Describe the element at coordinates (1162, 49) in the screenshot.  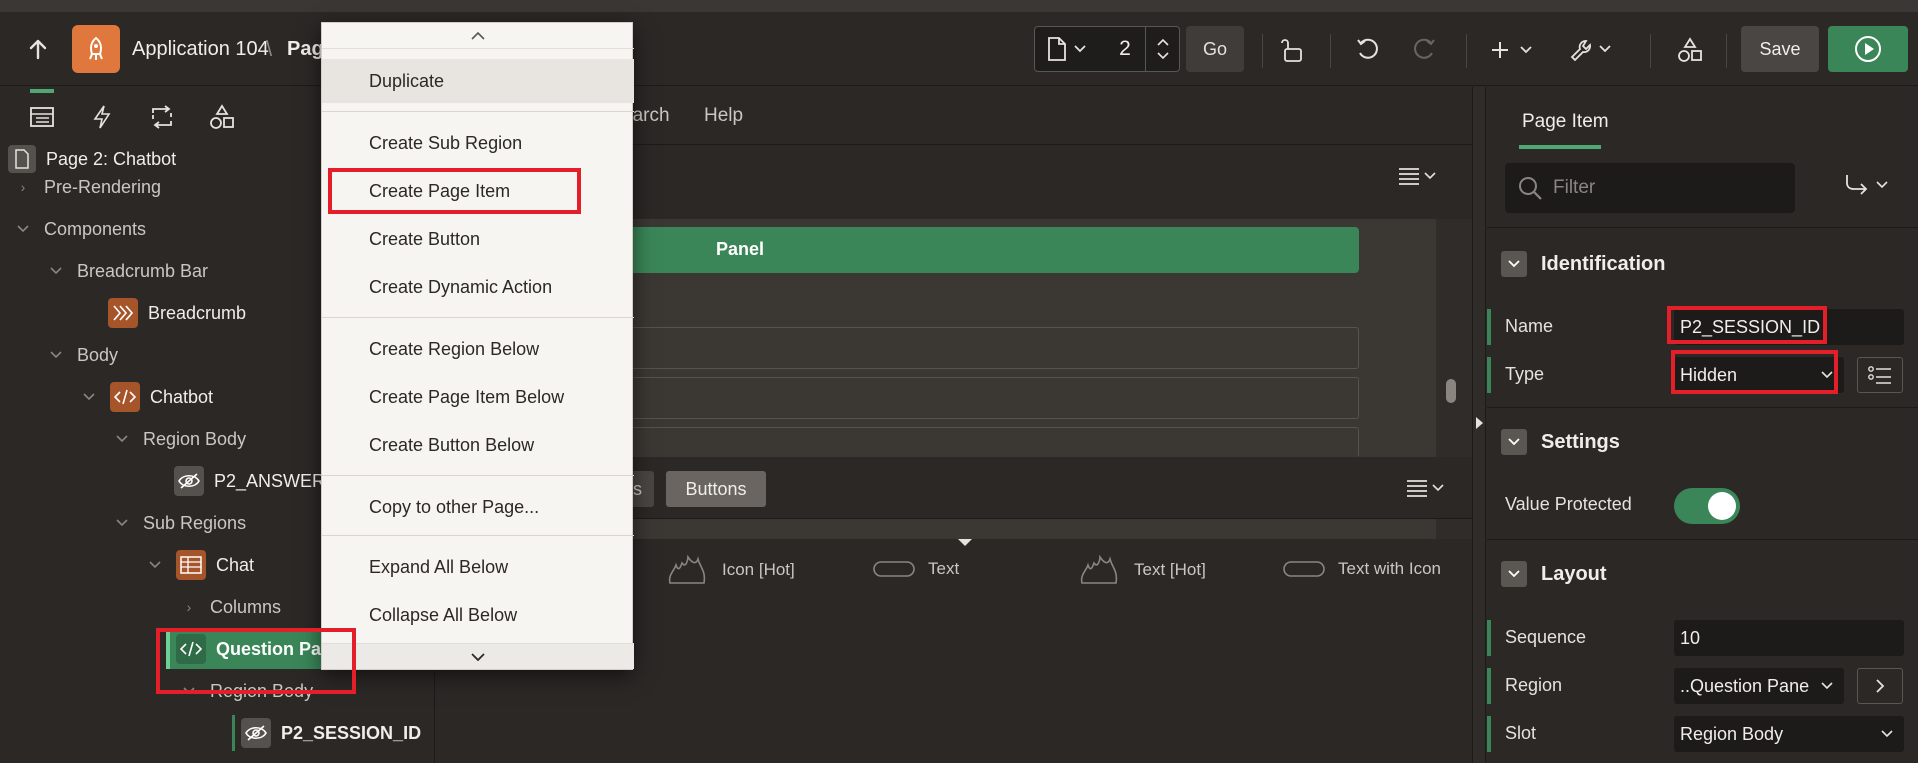
I see `page-number-stepper` at that location.